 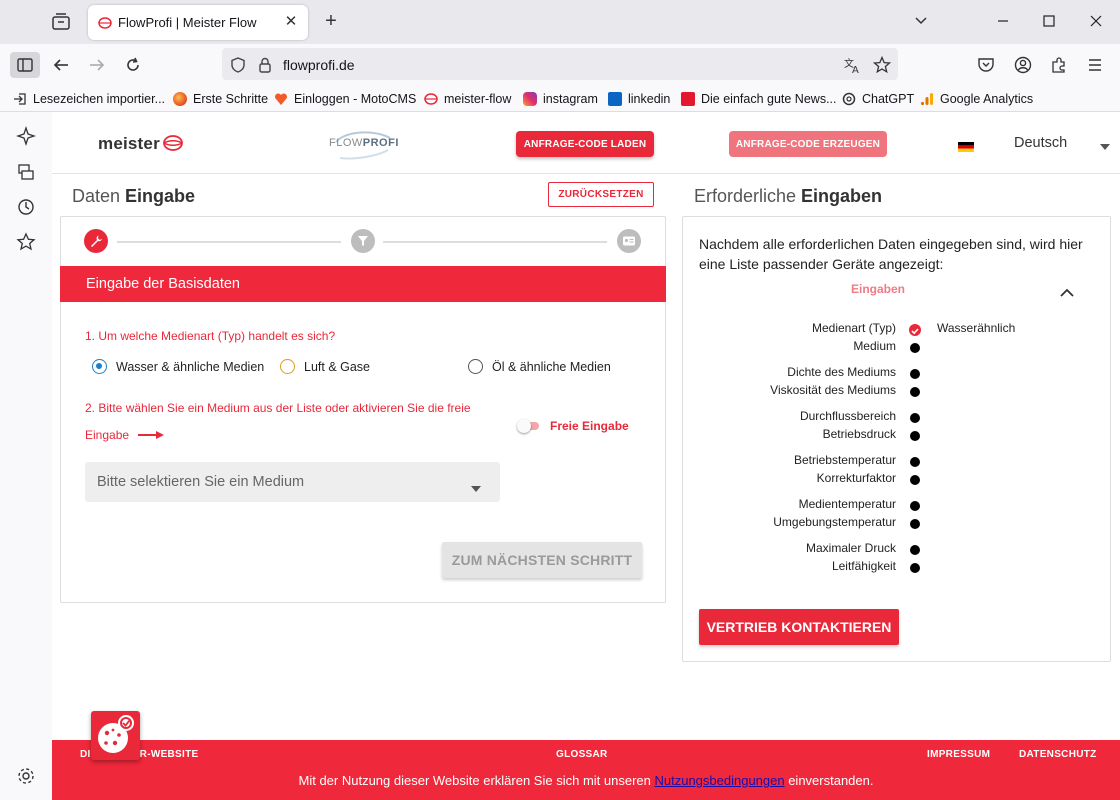 I want to click on bookmark-label: Einloggen - MotoCMS, so click(x=355, y=99).